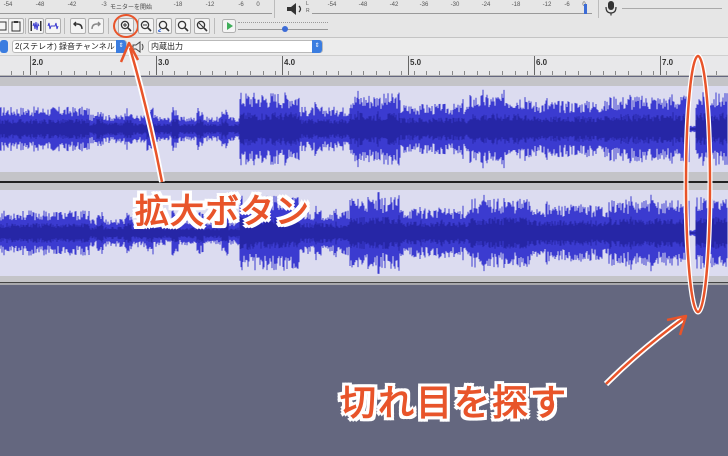 This screenshot has height=456, width=728. Describe the element at coordinates (222, 212) in the screenshot. I see `zoom-button-annotation: 拡大ボタン` at that location.